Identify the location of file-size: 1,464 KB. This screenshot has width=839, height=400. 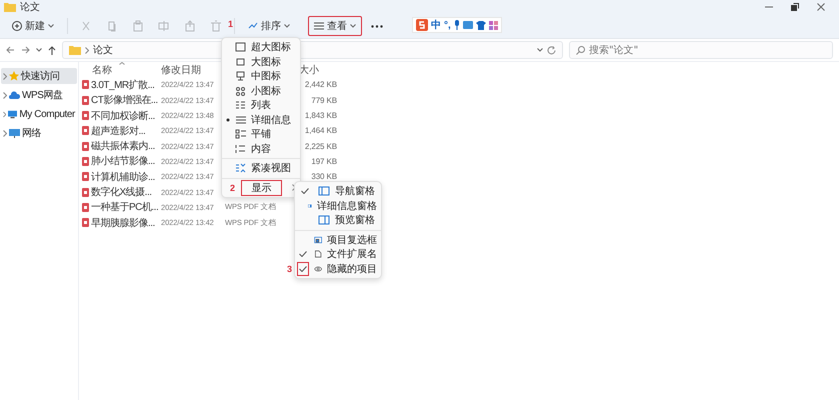
(320, 131).